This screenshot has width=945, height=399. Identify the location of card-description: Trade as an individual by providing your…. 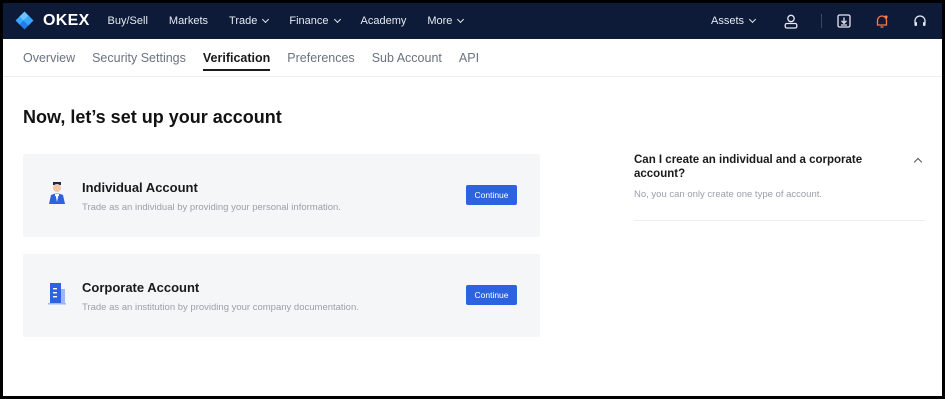
(211, 207).